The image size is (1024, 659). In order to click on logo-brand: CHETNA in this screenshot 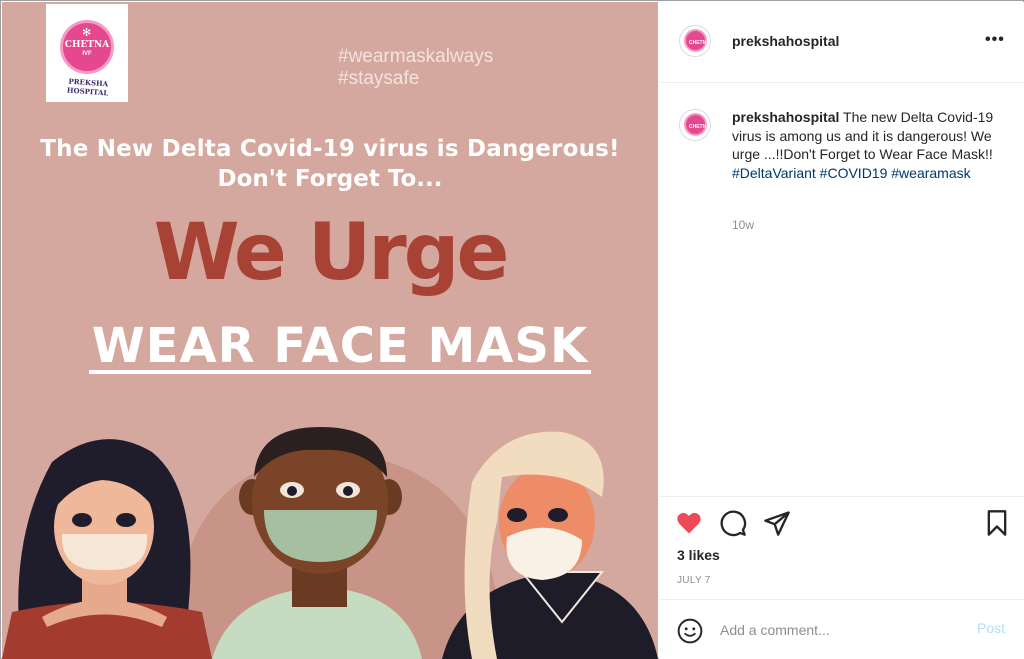, I will do `click(87, 45)`.